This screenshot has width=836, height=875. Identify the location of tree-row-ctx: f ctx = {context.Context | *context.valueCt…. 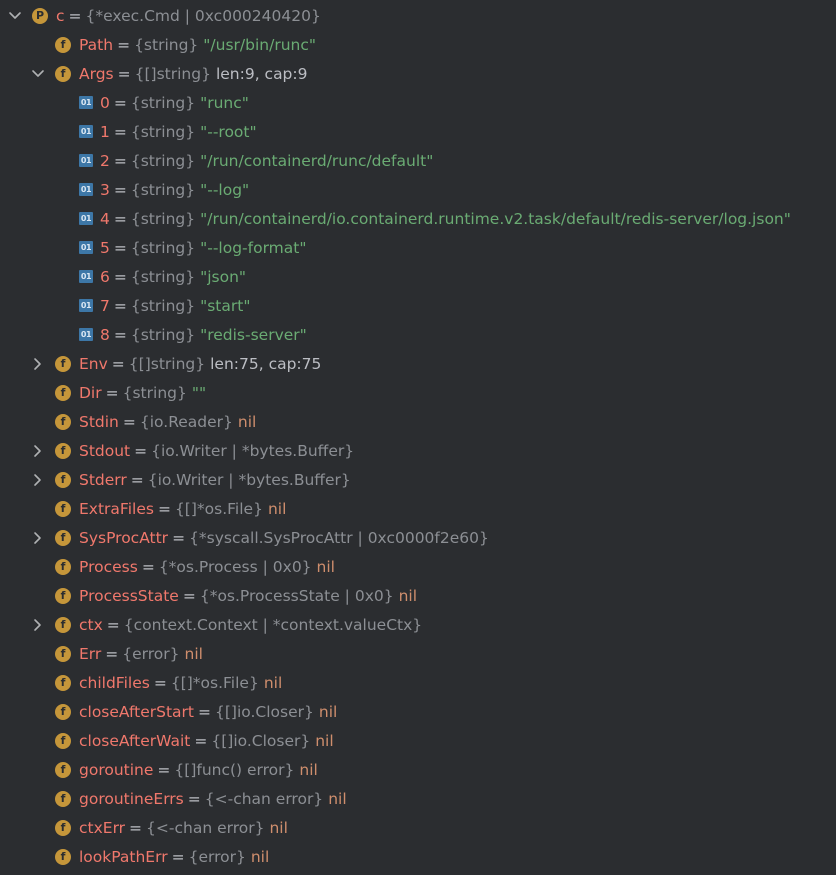
(418, 624).